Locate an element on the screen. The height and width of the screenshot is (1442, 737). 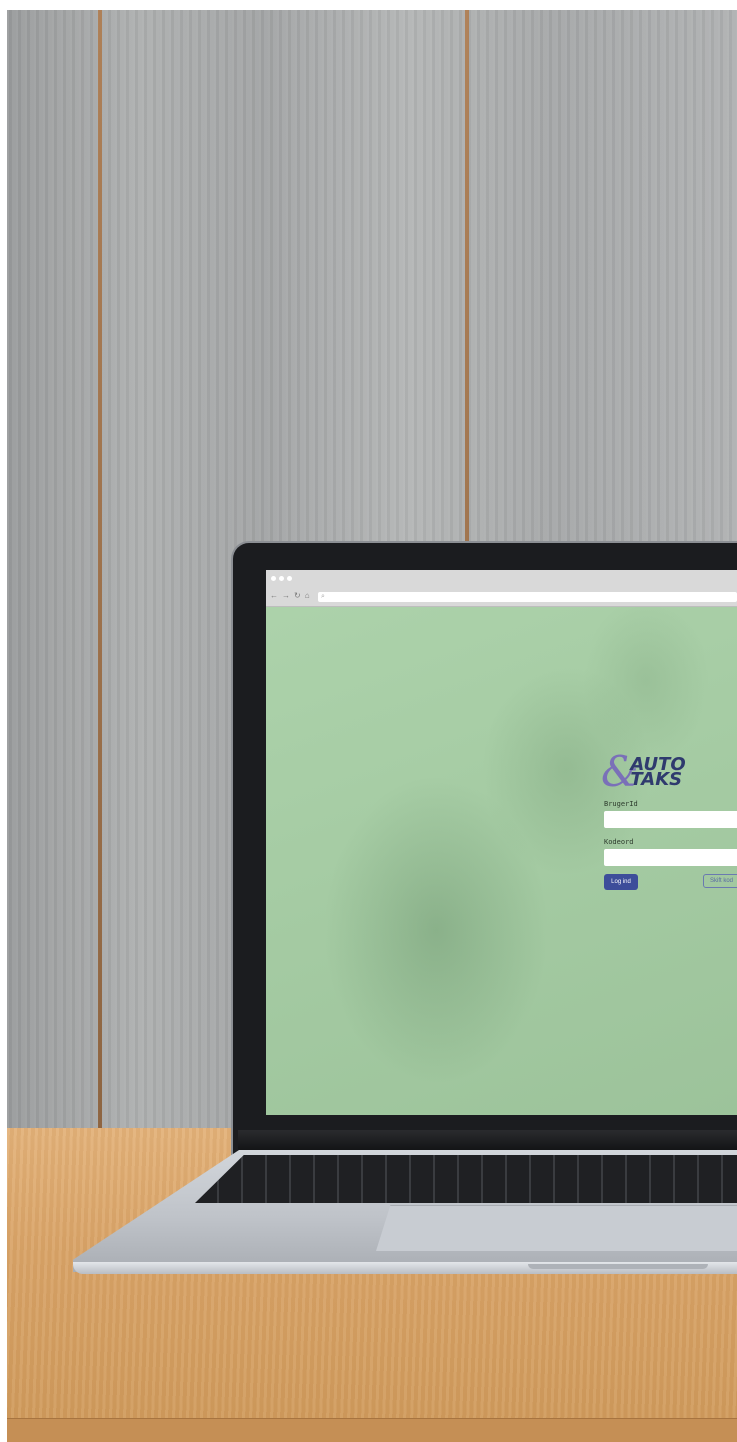
desk-edge is located at coordinates (372, 1430).